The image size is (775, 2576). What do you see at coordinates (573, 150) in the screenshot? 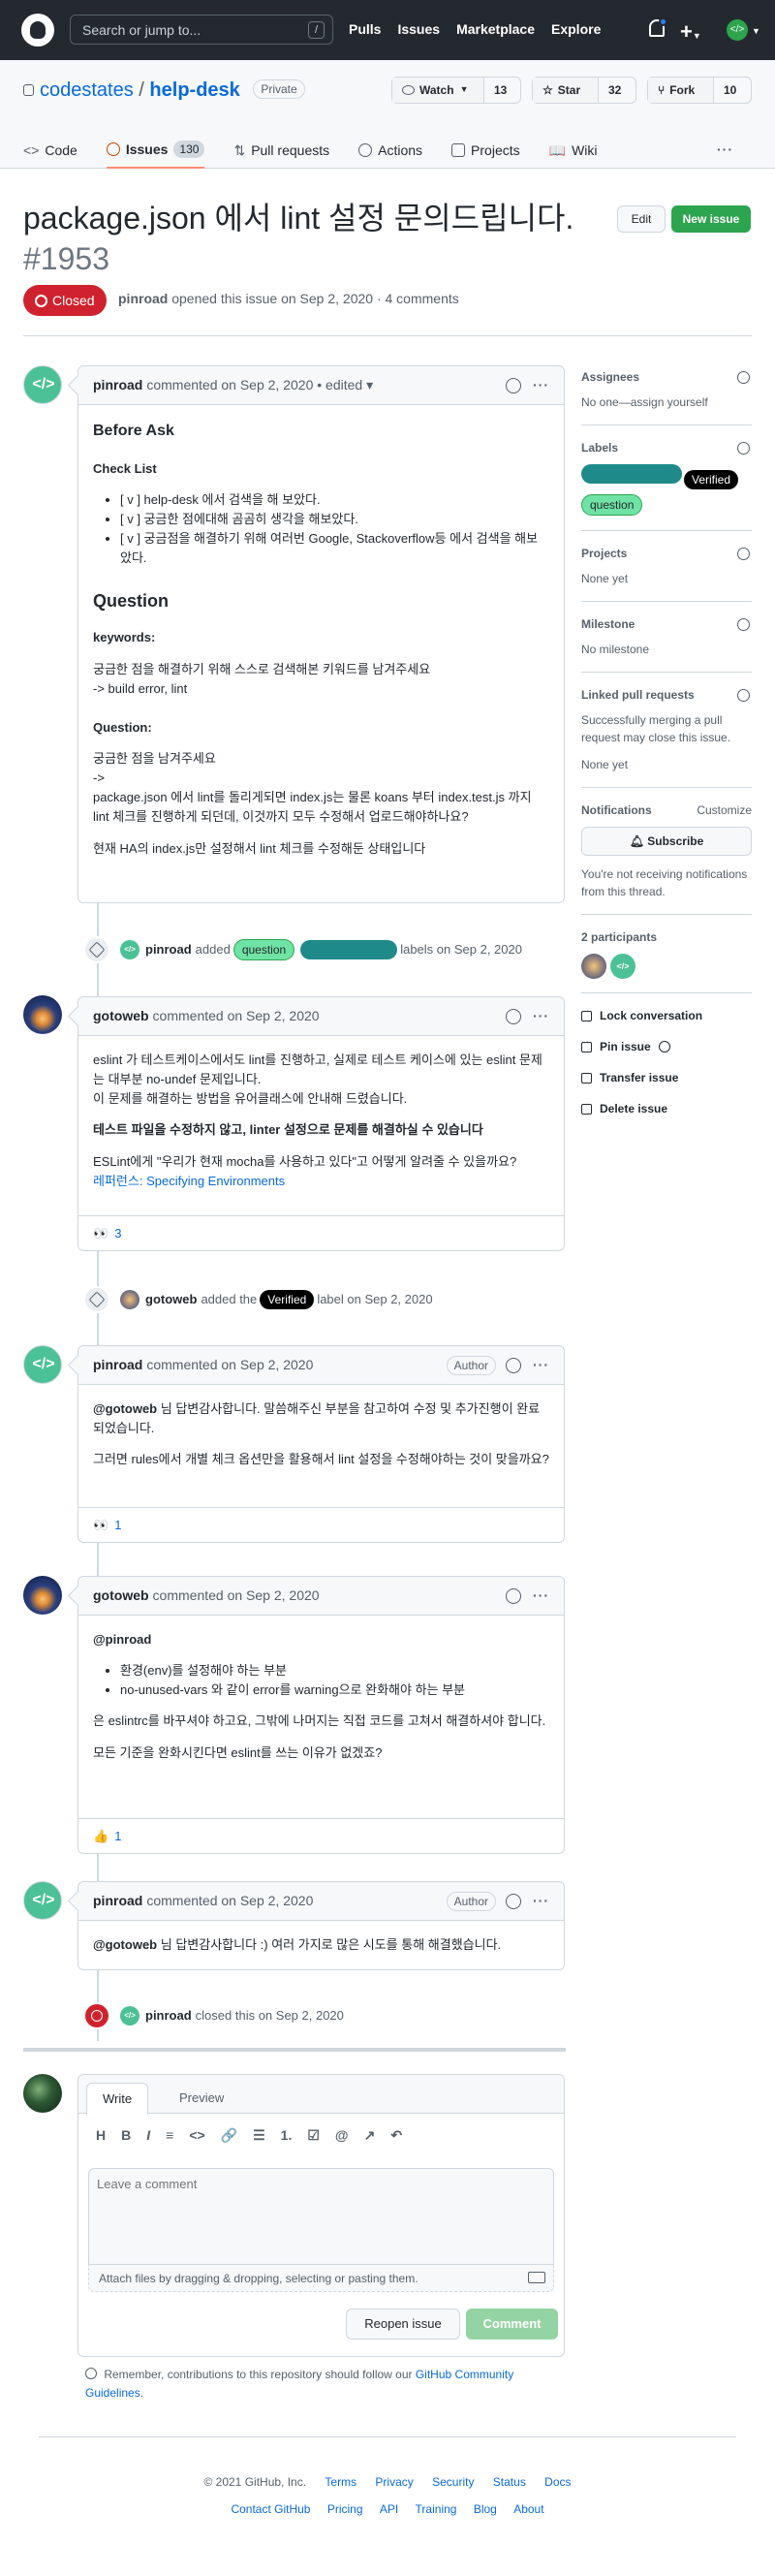
I see `tab-wiki: 📖 Wiki` at bounding box center [573, 150].